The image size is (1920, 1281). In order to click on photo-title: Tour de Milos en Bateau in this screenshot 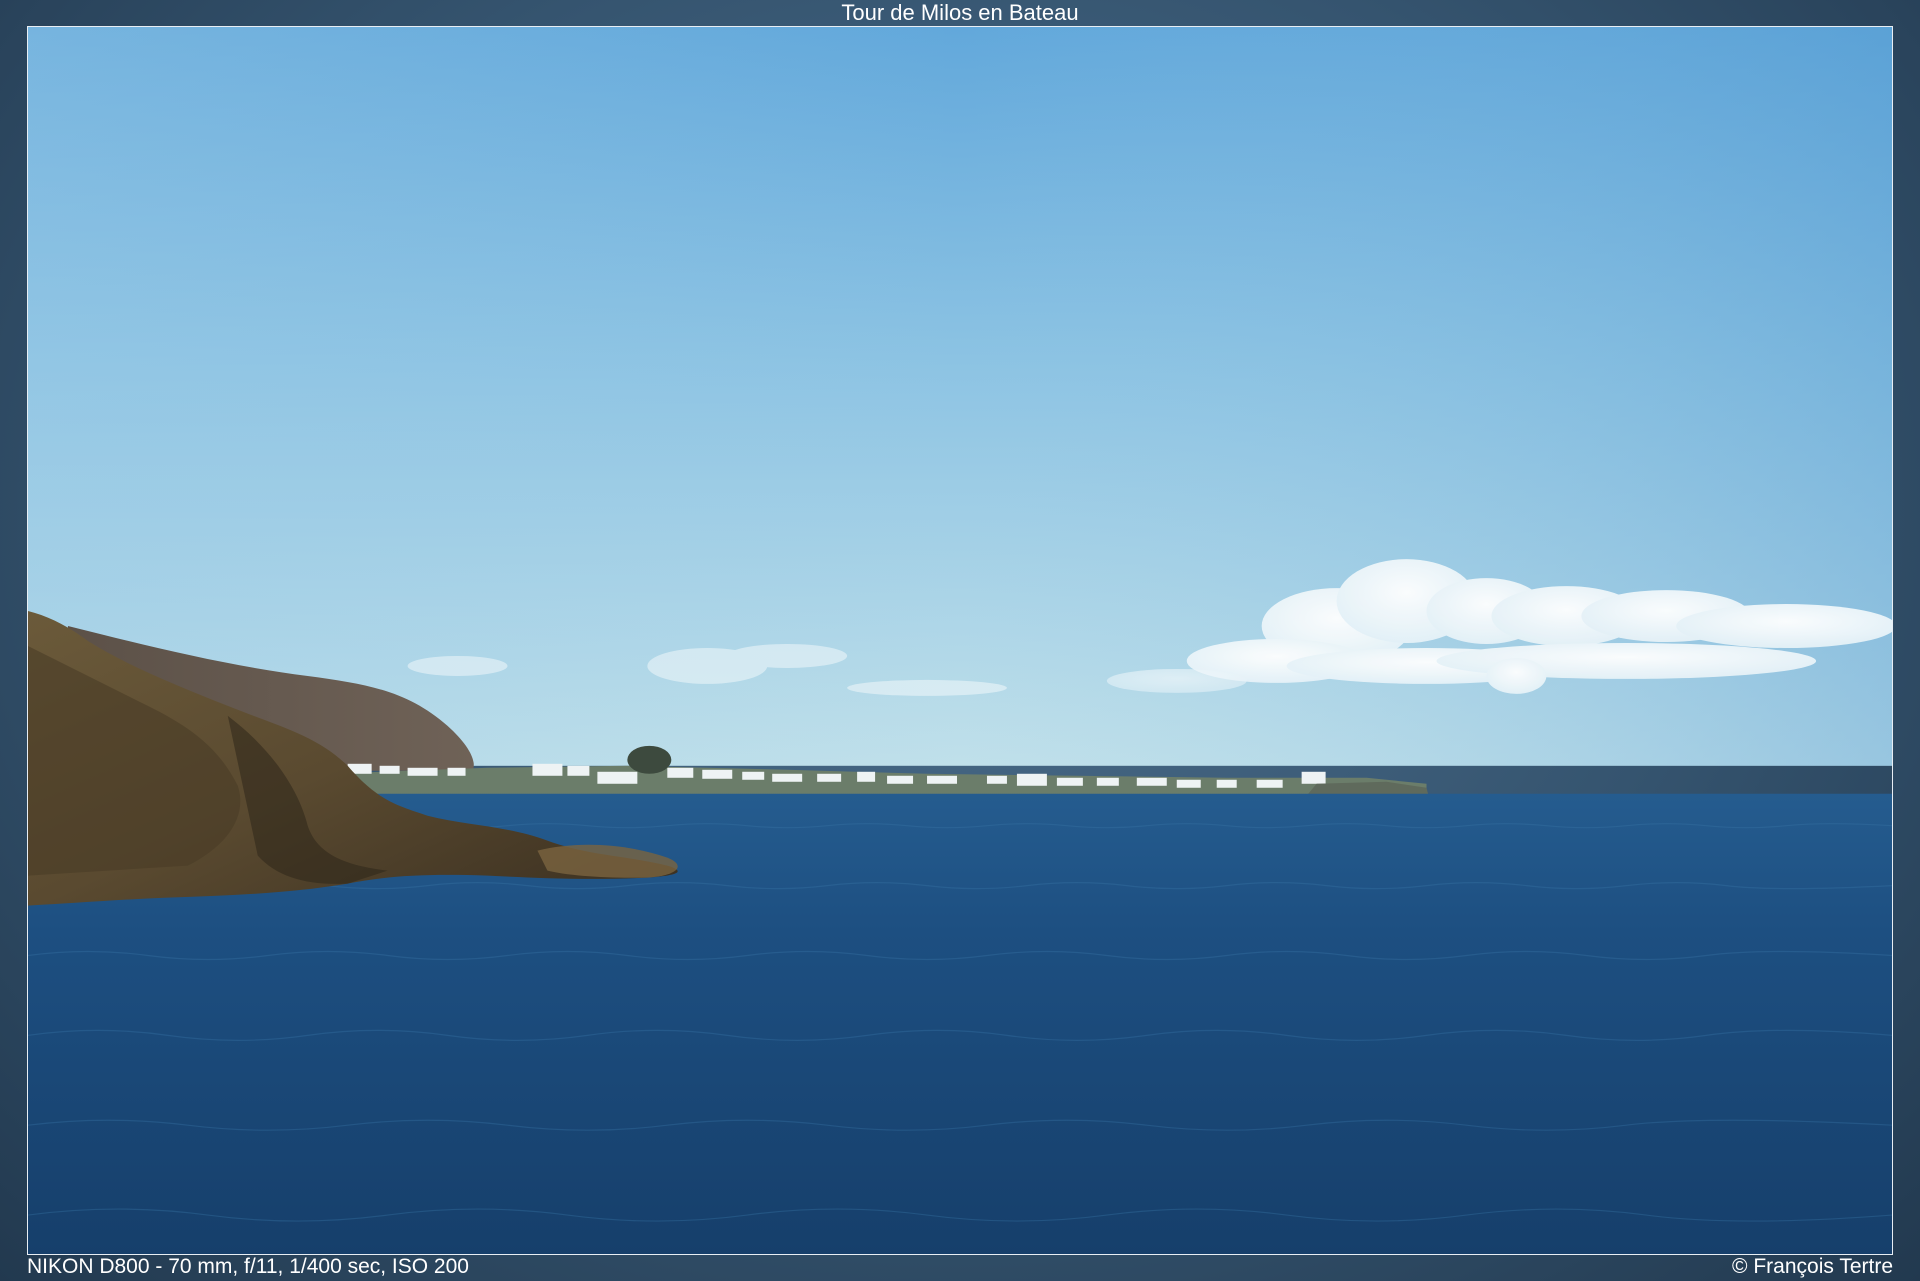, I will do `click(960, 12)`.